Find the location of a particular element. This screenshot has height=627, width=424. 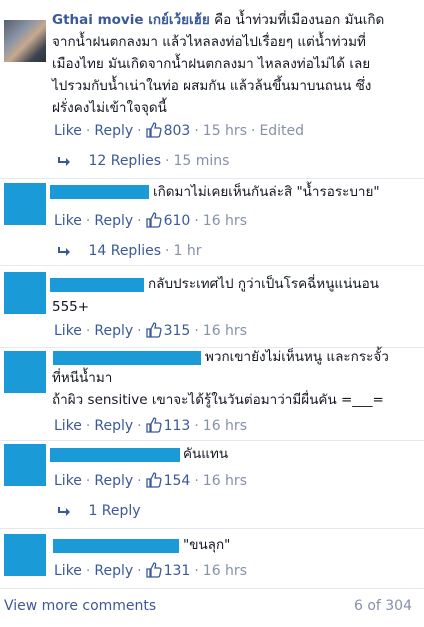

like-count: 803 is located at coordinates (167, 130).